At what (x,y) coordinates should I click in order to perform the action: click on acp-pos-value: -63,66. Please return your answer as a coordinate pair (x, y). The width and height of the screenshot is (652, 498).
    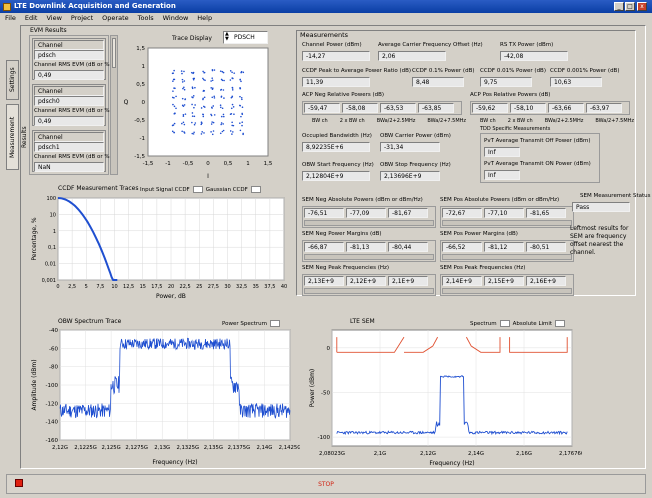
    Looking at the image, I should click on (566, 108).